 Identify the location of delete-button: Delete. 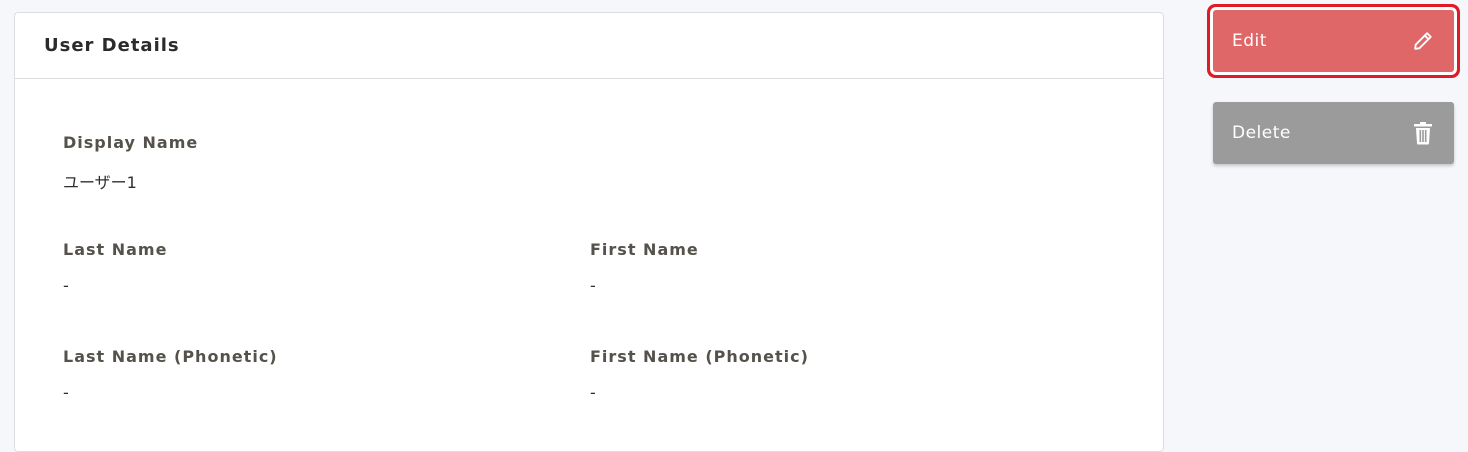
(1333, 133).